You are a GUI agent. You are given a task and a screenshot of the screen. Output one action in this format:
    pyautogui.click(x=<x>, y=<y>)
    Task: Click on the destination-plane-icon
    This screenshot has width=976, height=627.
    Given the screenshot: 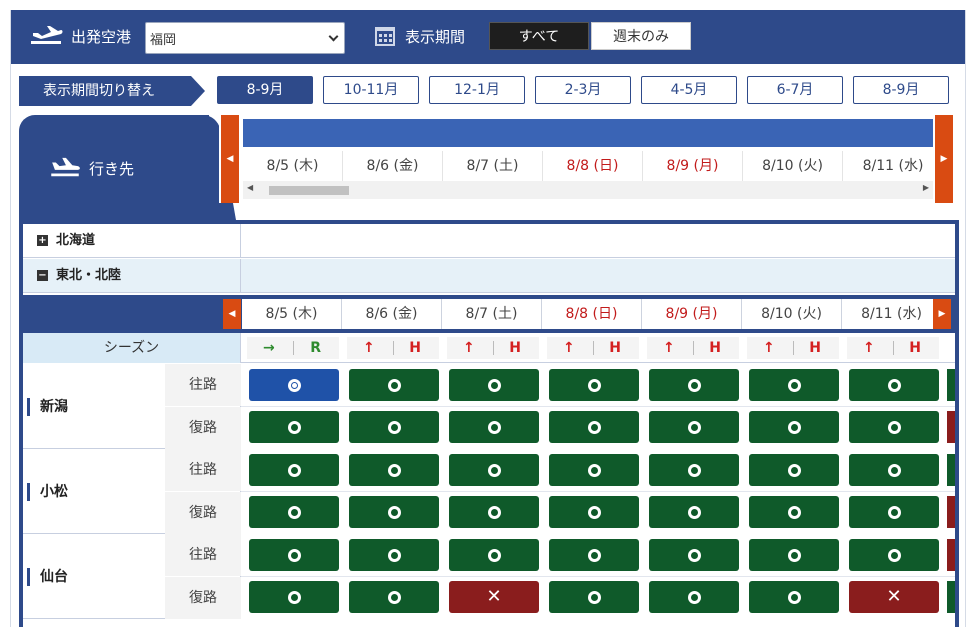 What is the action you would take?
    pyautogui.click(x=65, y=167)
    